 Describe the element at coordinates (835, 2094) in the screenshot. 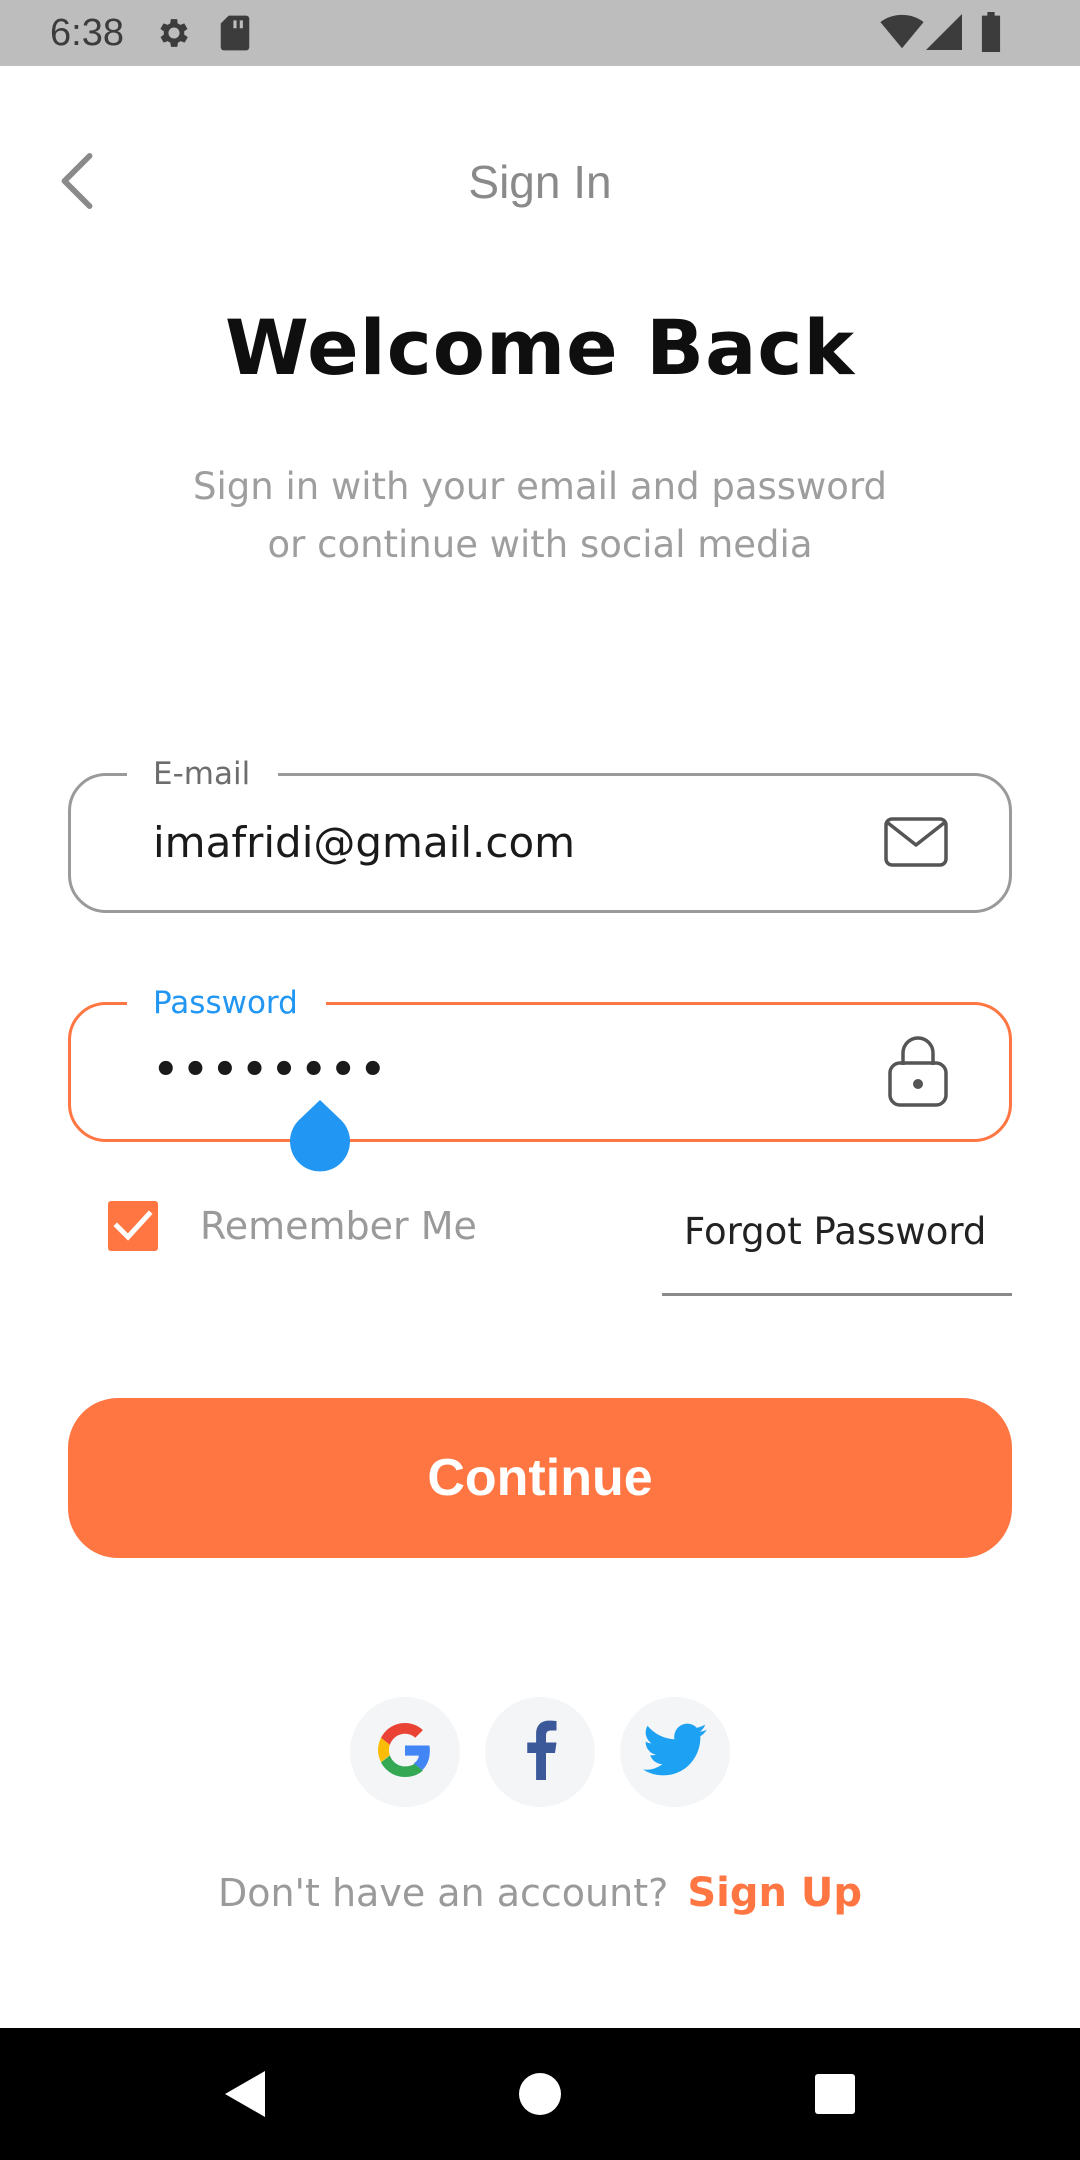

I see `nav-recents-button` at that location.